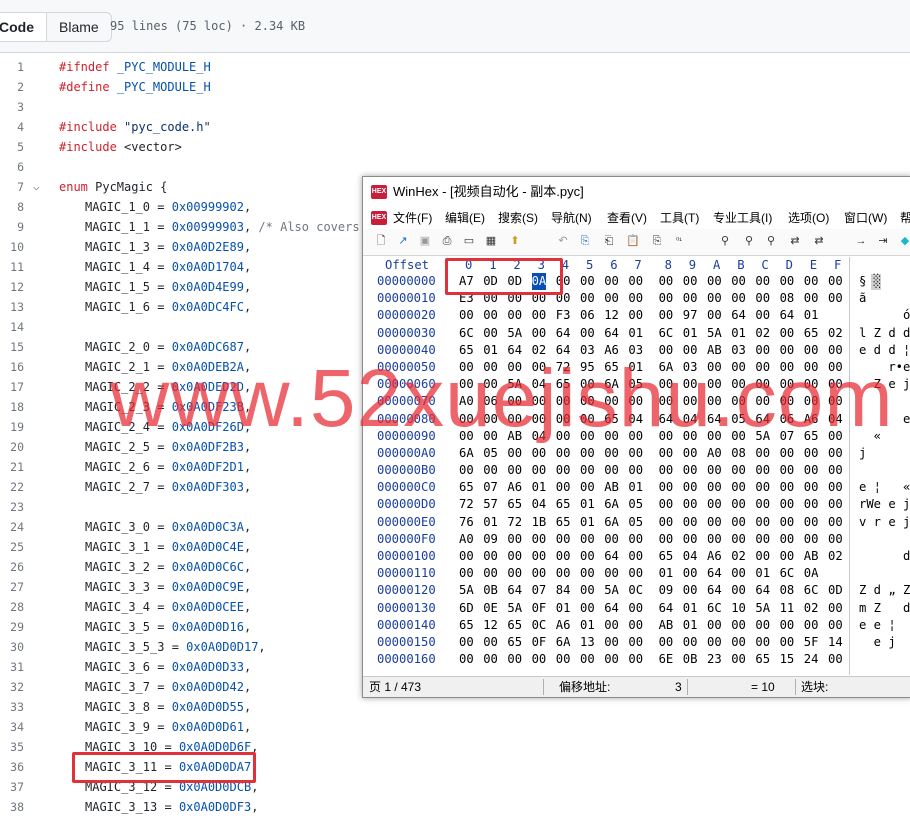 Image resolution: width=910 pixels, height=828 pixels. What do you see at coordinates (611, 315) in the screenshot?
I see `hex-byte: 12` at bounding box center [611, 315].